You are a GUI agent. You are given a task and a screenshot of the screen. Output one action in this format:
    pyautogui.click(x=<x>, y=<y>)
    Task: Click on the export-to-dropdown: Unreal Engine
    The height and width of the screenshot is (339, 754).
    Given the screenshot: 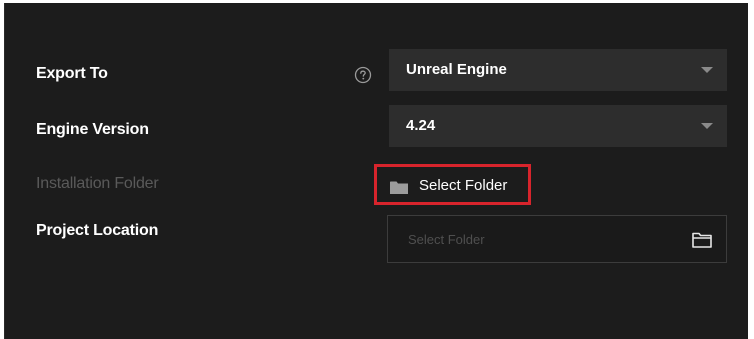 What is the action you would take?
    pyautogui.click(x=558, y=70)
    